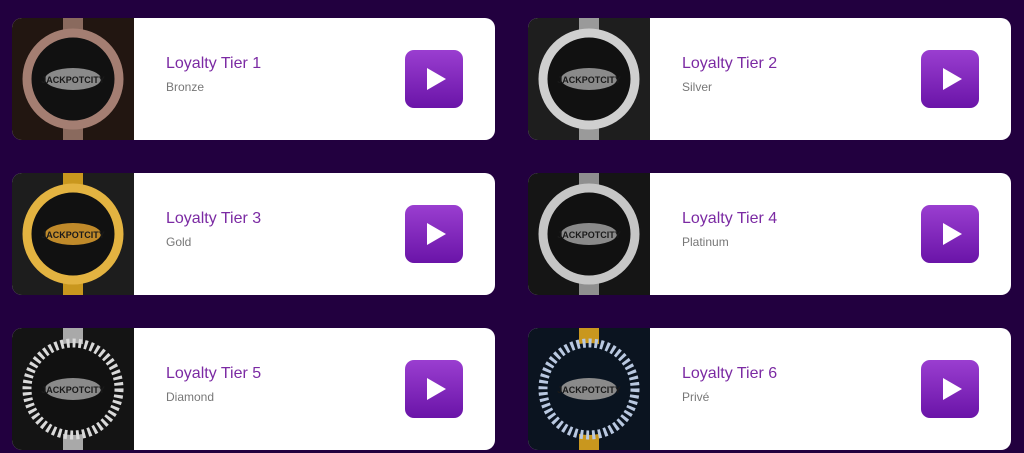  I want to click on tier-info: Loyalty Tier 1 Bronze, so click(314, 79).